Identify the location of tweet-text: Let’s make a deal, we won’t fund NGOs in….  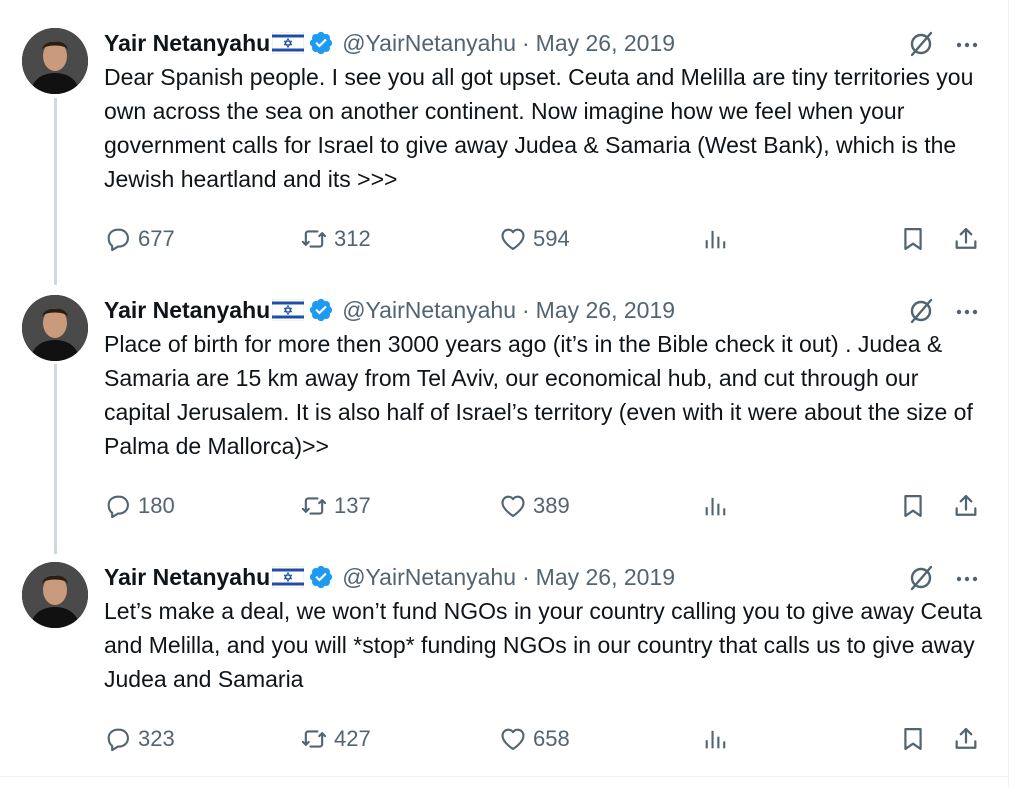
(543, 645).